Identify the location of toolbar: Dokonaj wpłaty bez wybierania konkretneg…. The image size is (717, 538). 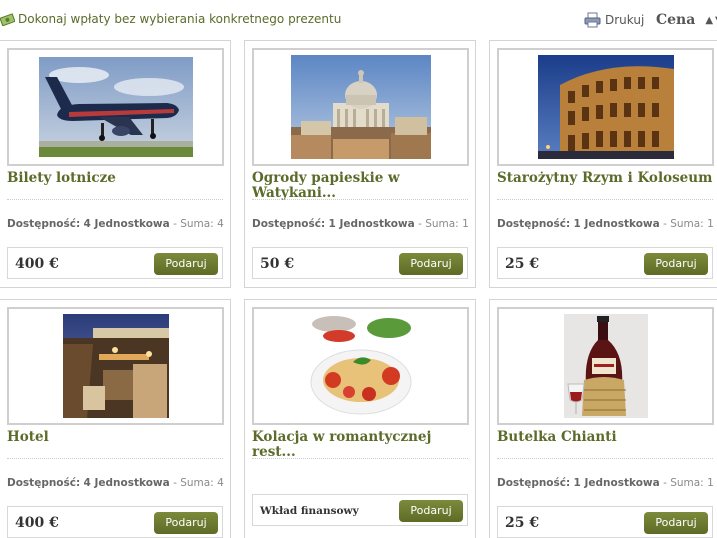
(358, 20).